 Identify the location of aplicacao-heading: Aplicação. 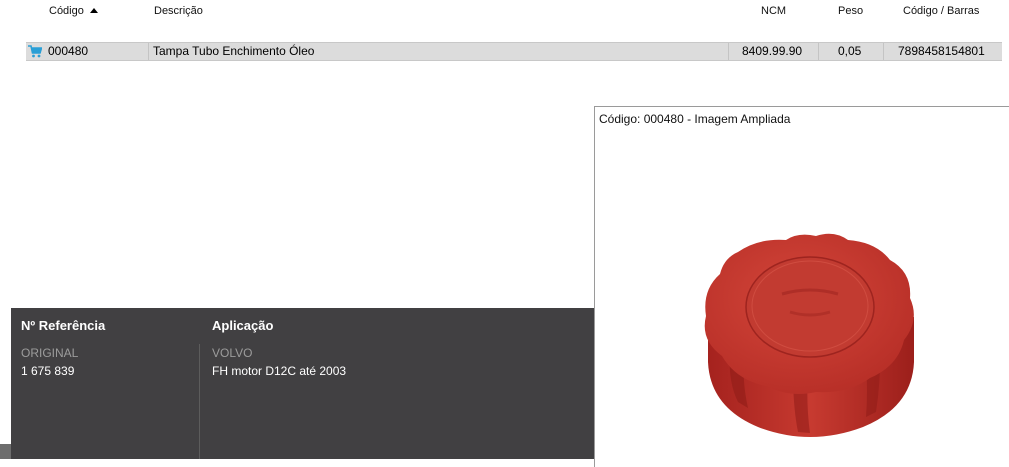
(243, 325).